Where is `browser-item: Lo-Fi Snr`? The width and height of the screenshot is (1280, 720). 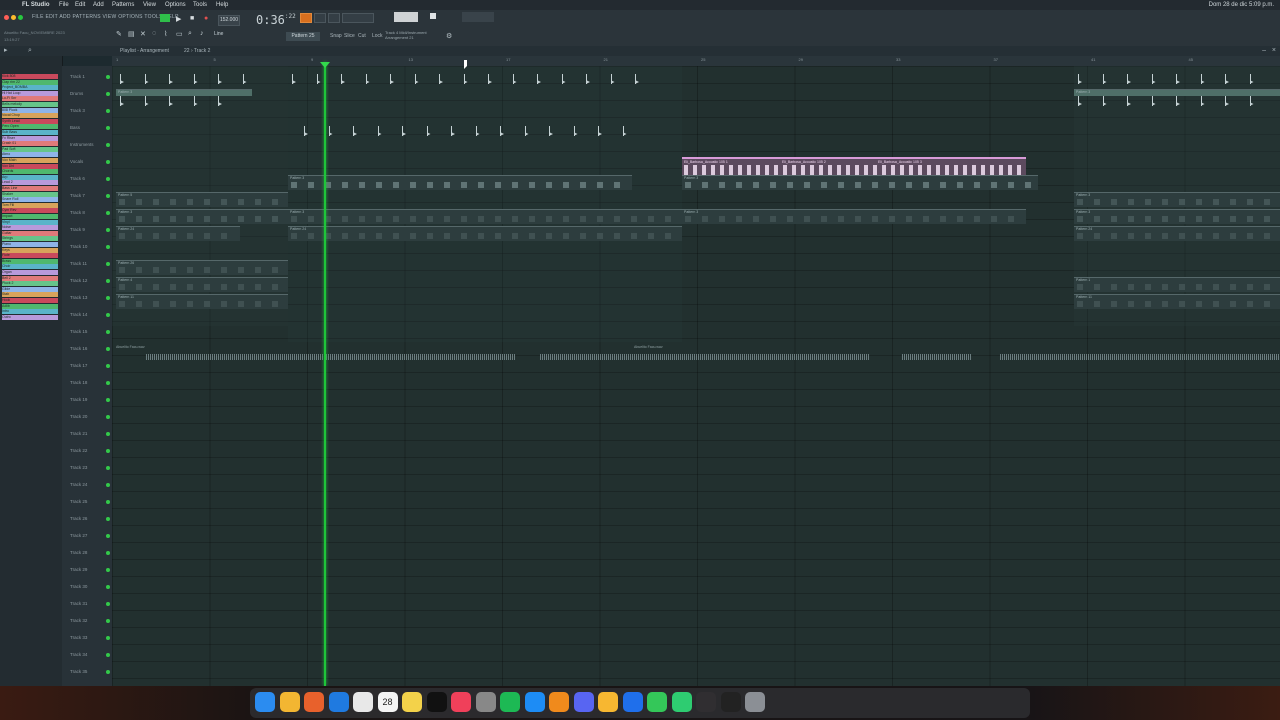
browser-item: Lo-Fi Snr is located at coordinates (30, 99).